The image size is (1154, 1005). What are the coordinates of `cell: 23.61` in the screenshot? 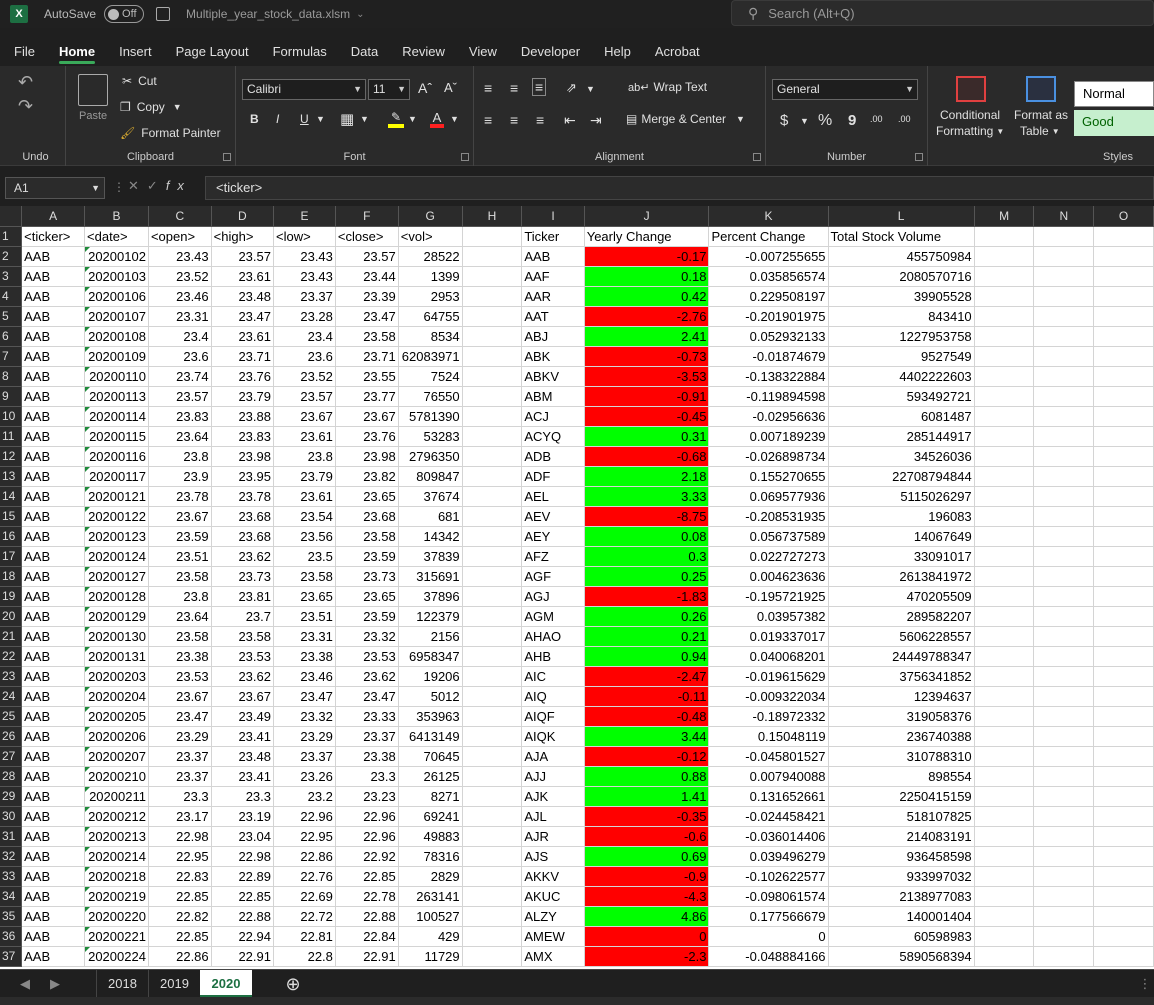 It's located at (304, 496).